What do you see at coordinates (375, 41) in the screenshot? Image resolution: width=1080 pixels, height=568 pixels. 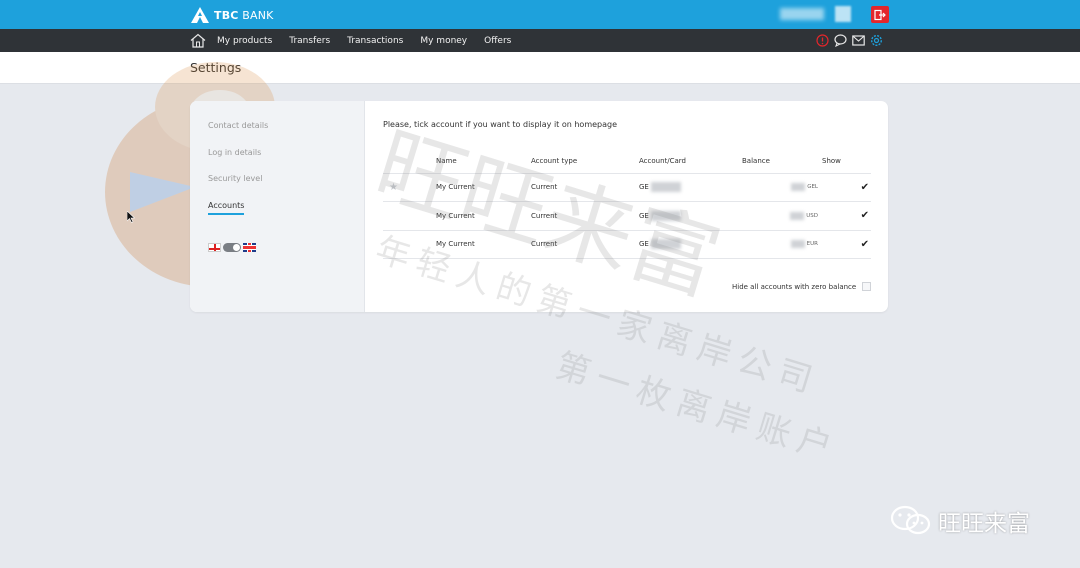 I see `nav-transactions: Transactions` at bounding box center [375, 41].